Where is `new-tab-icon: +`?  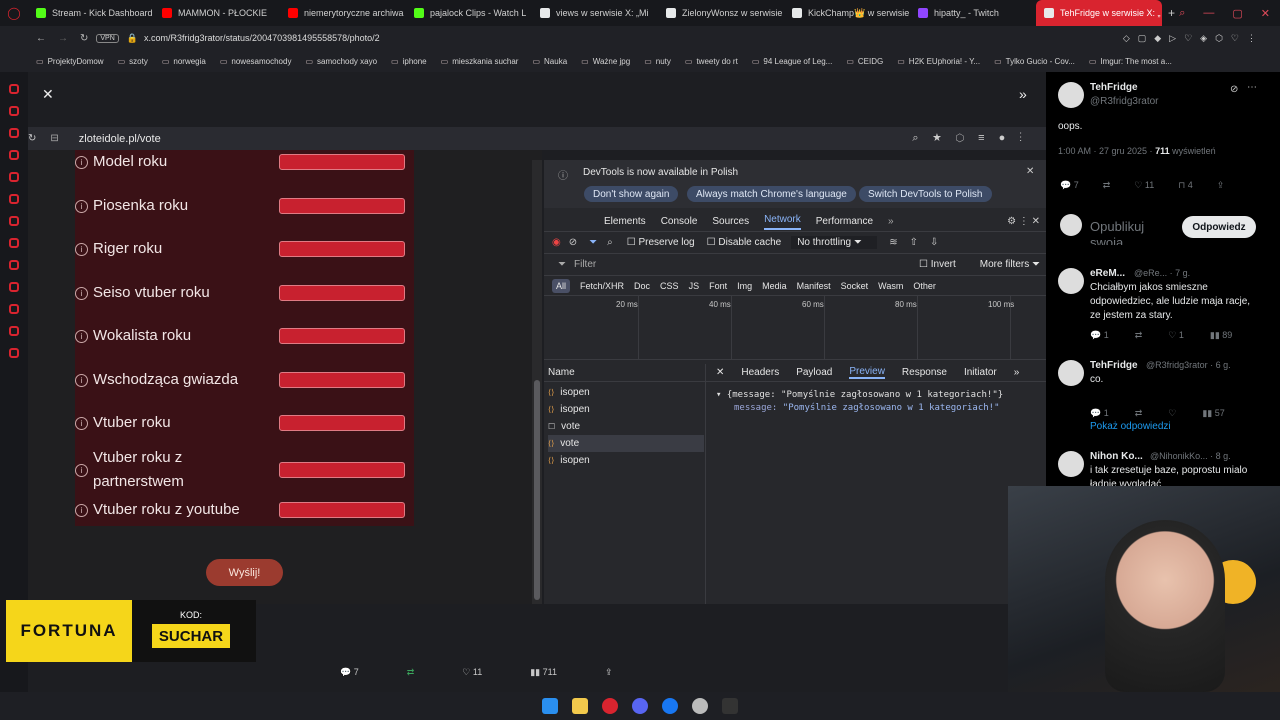
new-tab-icon: + is located at coordinates (1171, 13).